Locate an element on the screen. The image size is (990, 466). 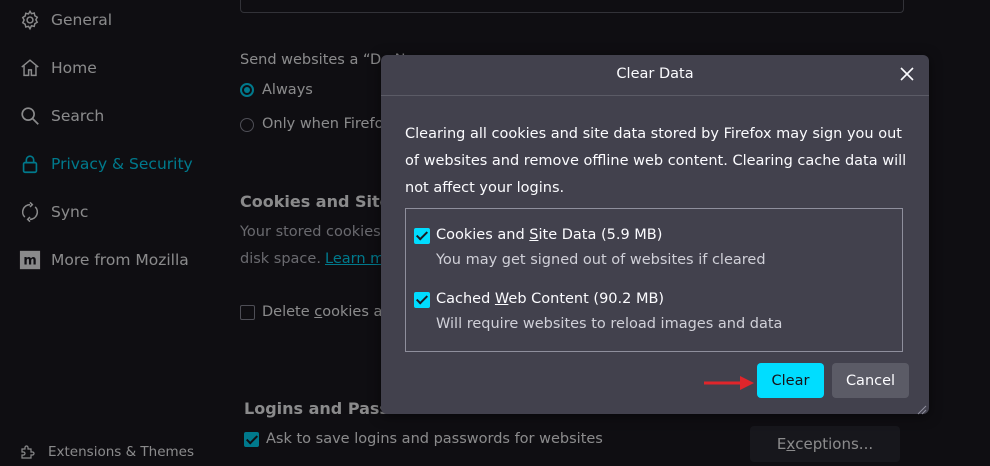
dialog-title: Clear Data is located at coordinates (655, 74).